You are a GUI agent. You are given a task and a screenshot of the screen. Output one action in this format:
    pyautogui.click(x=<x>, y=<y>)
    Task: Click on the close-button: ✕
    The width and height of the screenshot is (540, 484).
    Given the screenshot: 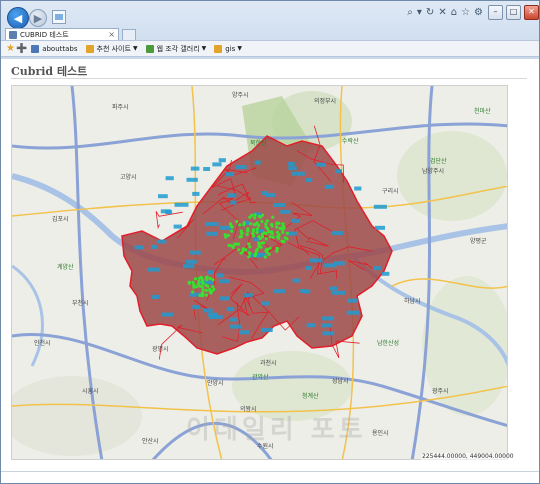 What is the action you would take?
    pyautogui.click(x=531, y=12)
    